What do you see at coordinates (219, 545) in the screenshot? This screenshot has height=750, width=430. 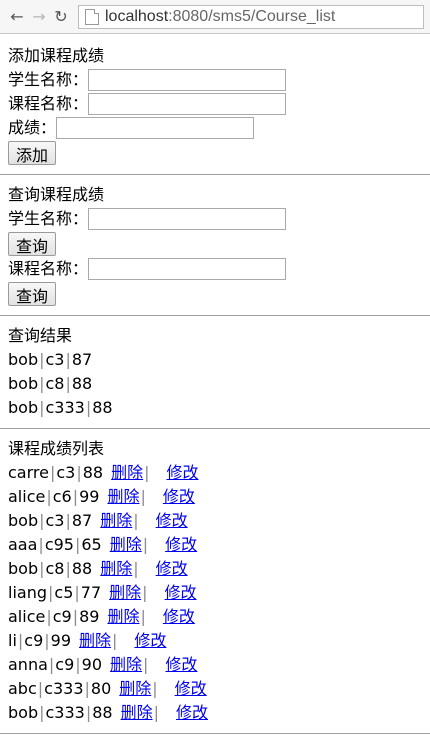 I see `list-row: aaa | c95 | 65 删除 | 修改` at bounding box center [219, 545].